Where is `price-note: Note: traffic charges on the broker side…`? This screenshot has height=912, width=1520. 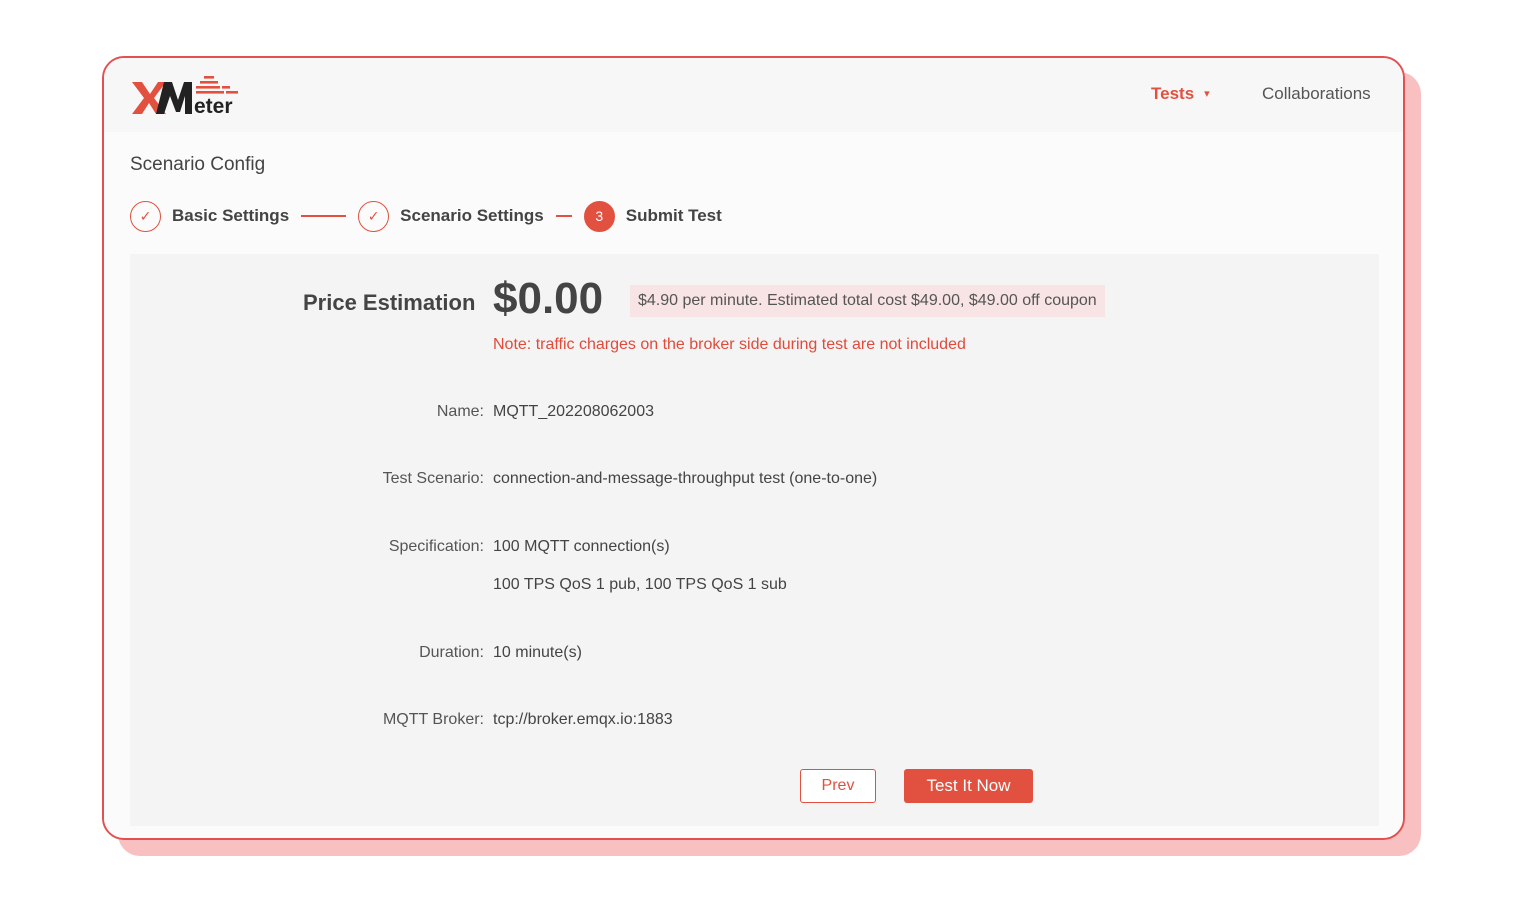
price-note: Note: traffic charges on the broker side… is located at coordinates (729, 344).